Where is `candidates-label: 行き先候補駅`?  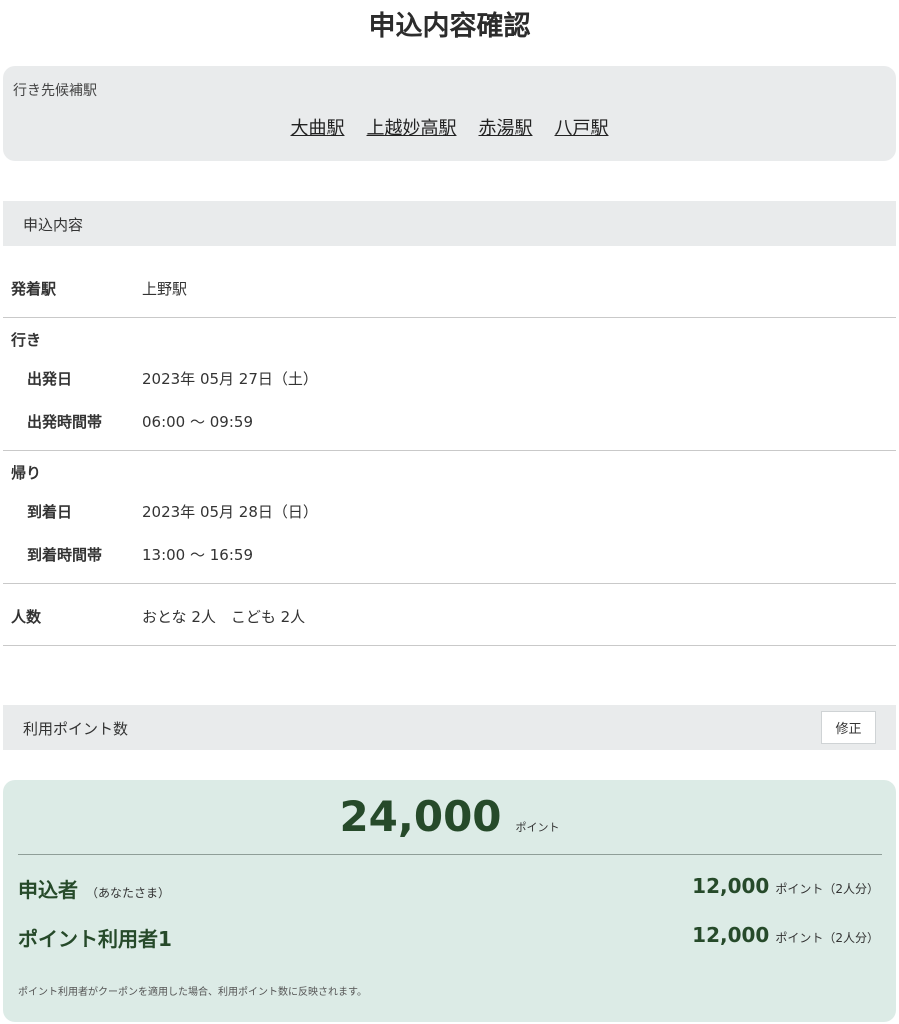 candidates-label: 行き先候補駅 is located at coordinates (55, 91).